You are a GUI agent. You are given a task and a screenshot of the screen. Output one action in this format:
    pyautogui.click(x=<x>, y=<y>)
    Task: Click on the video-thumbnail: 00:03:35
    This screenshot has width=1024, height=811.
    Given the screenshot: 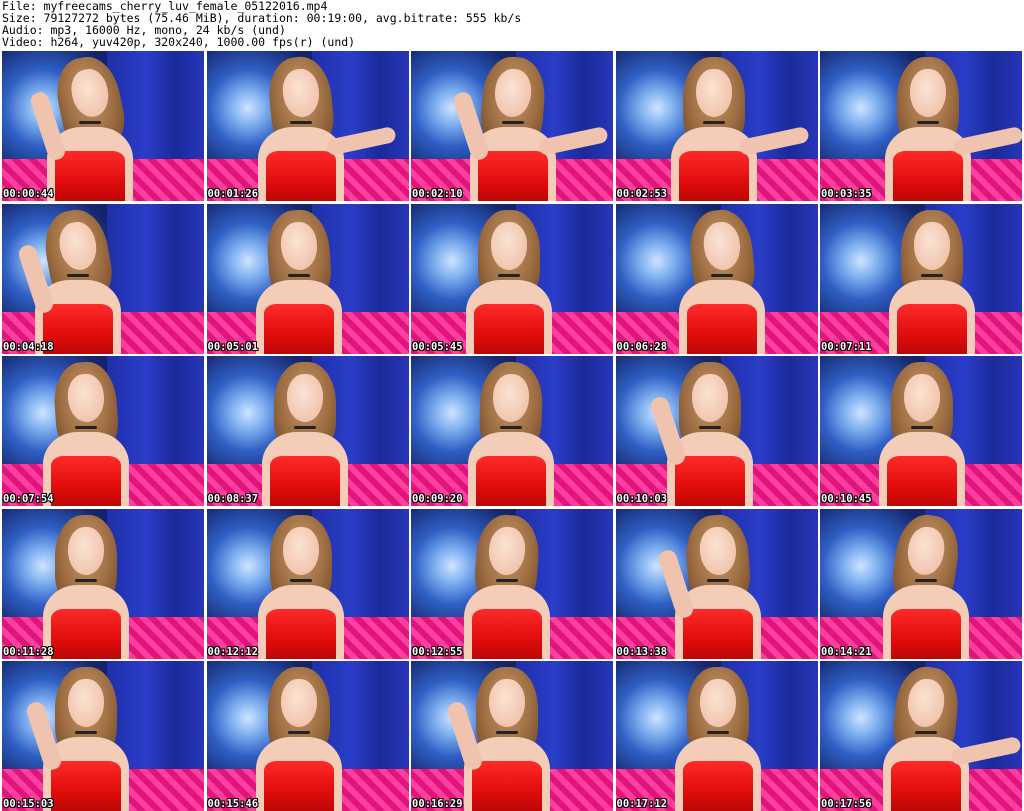 What is the action you would take?
    pyautogui.click(x=921, y=126)
    